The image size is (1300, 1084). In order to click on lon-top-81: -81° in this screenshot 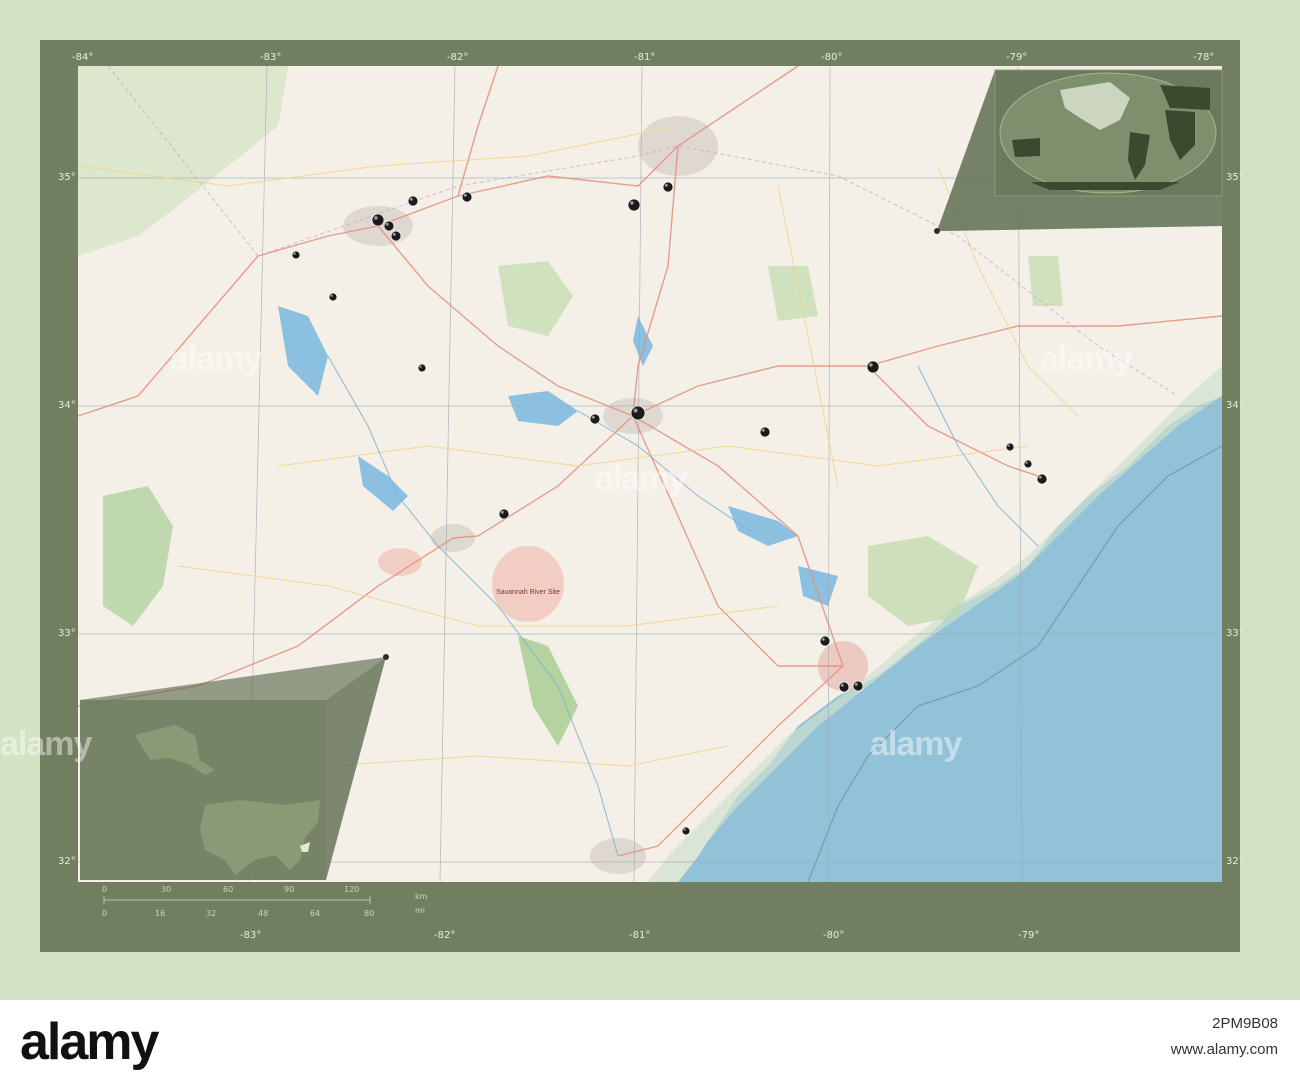, I will do `click(645, 57)`.